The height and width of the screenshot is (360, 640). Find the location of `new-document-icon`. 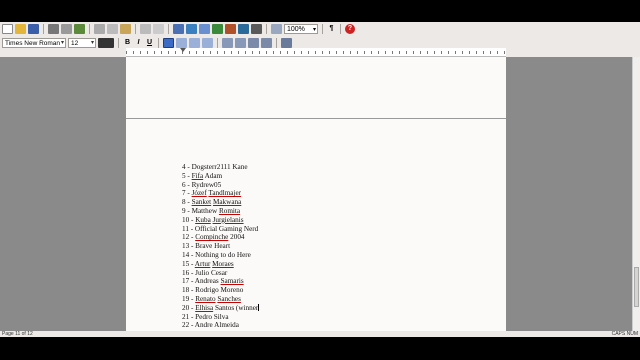

new-document-icon is located at coordinates (7, 29).